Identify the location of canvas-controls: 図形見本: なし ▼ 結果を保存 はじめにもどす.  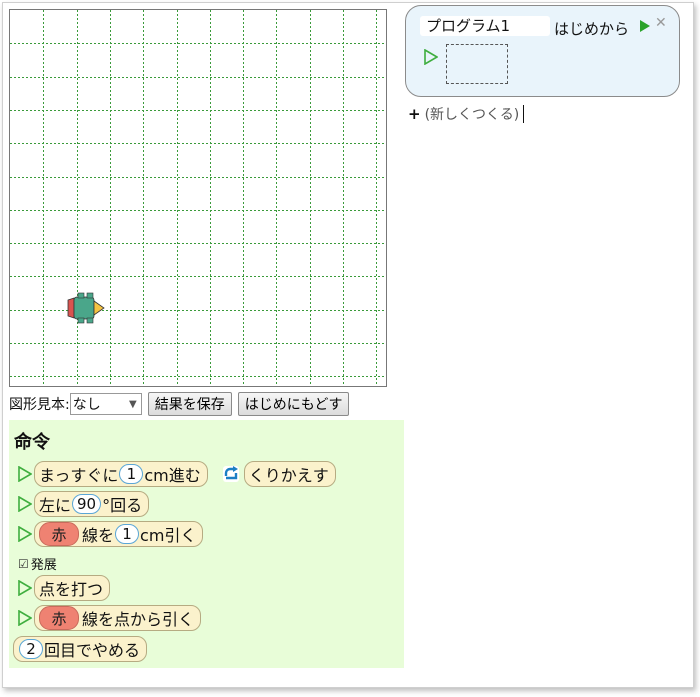
(182, 404).